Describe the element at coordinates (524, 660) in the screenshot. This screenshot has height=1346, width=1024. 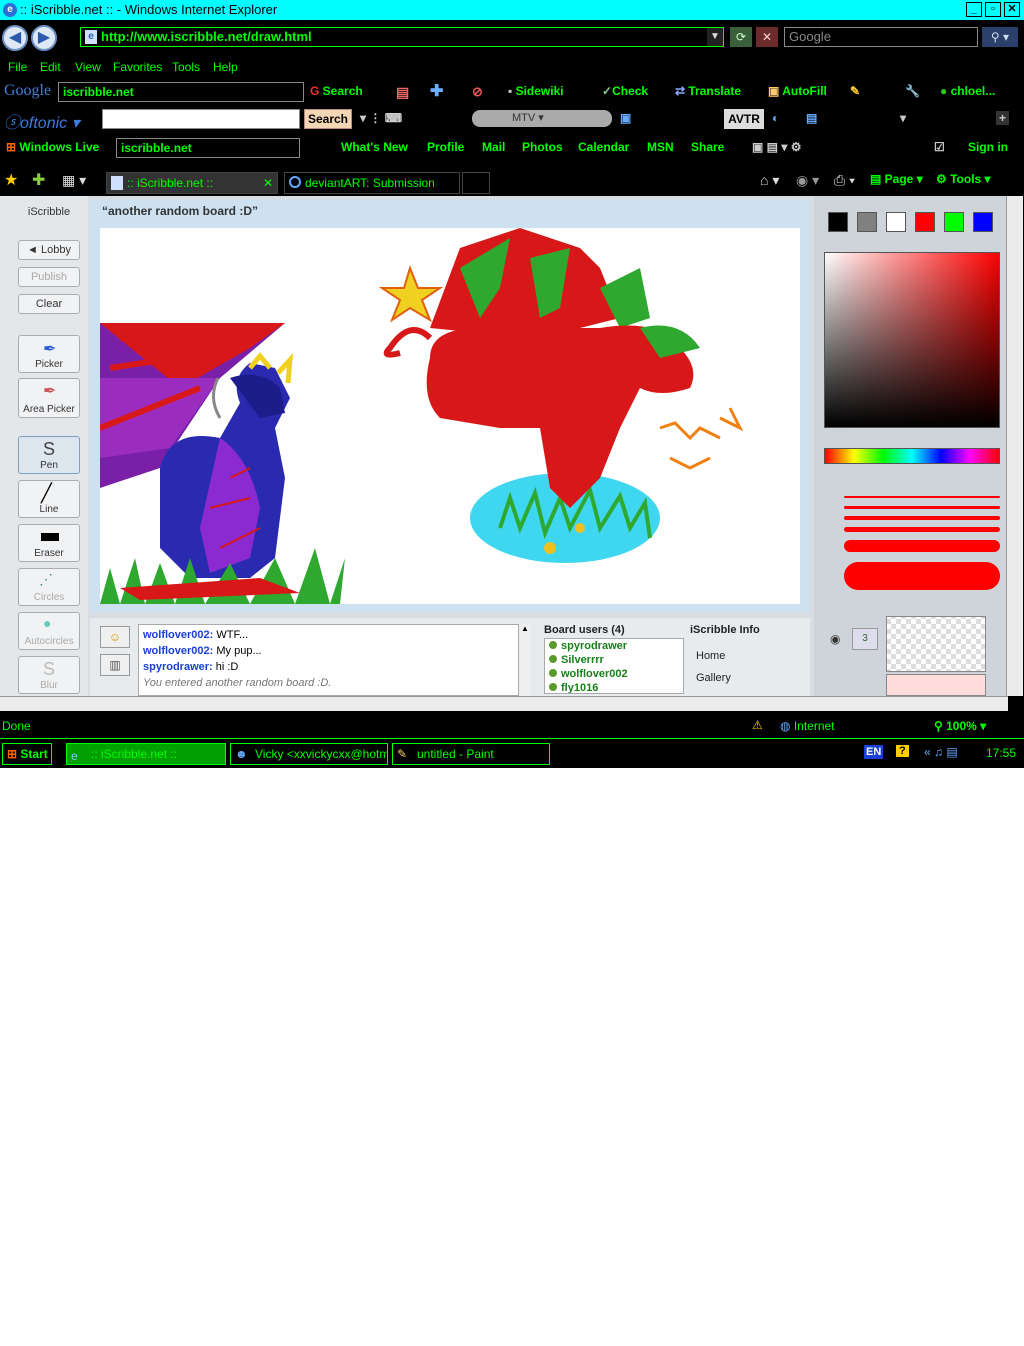
I see `chat-scrollbar: ▲` at that location.